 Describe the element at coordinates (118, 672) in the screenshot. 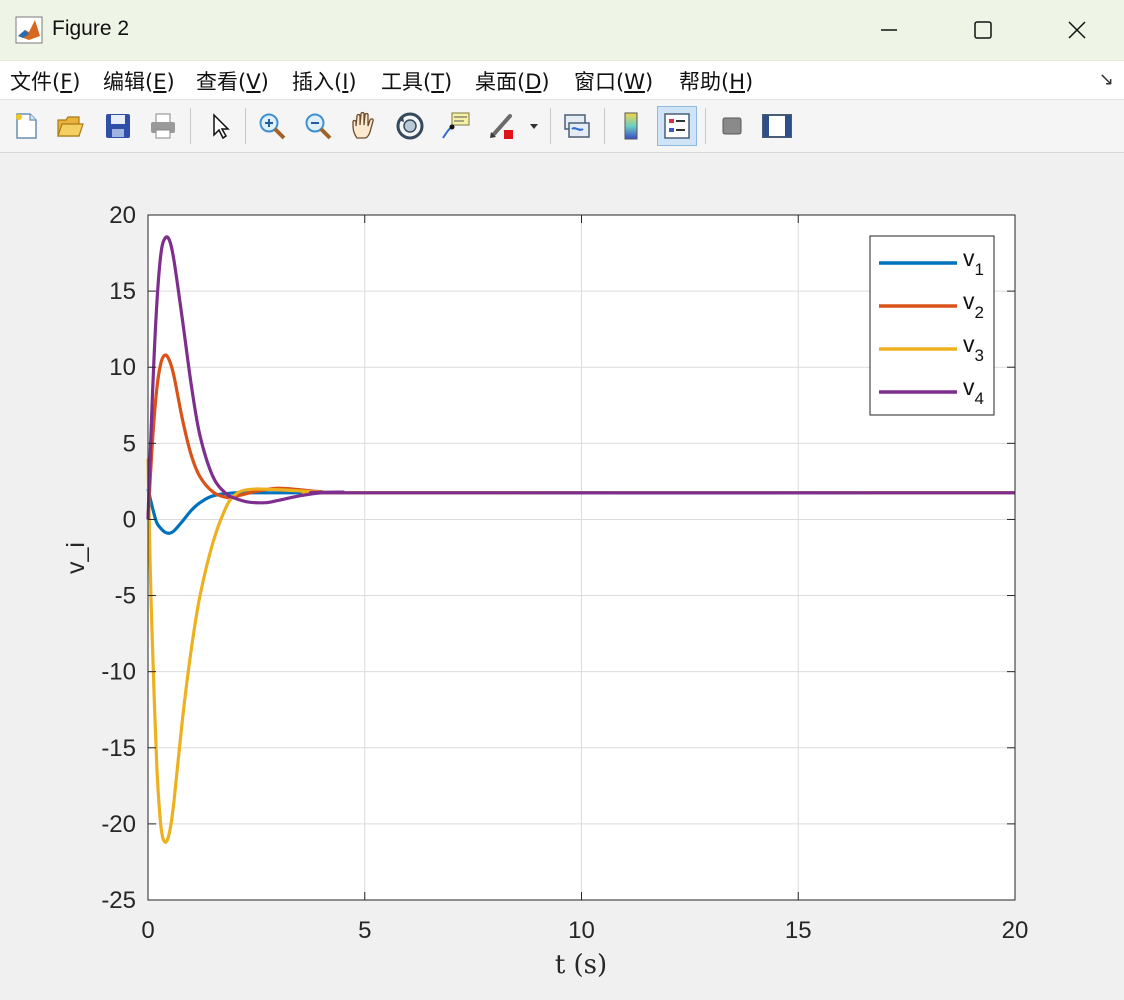

I see `y-tick-label: -10` at that location.